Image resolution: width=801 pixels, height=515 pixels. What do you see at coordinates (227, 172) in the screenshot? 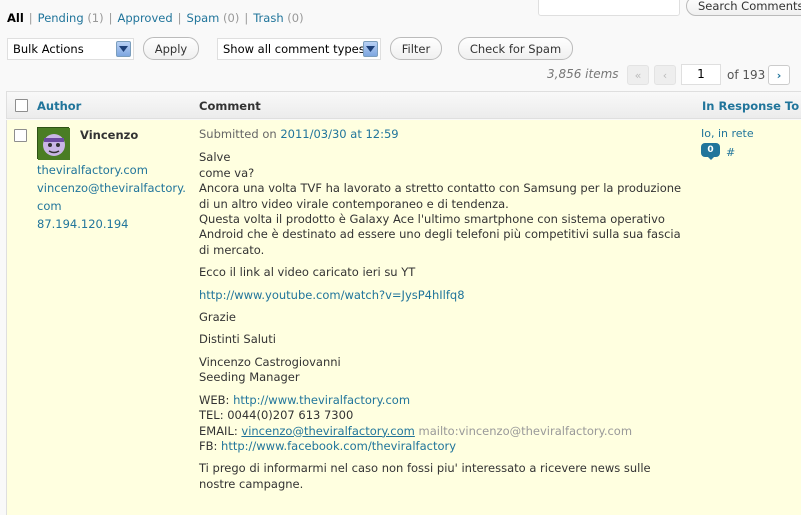
I see `comment-line: come va?` at bounding box center [227, 172].